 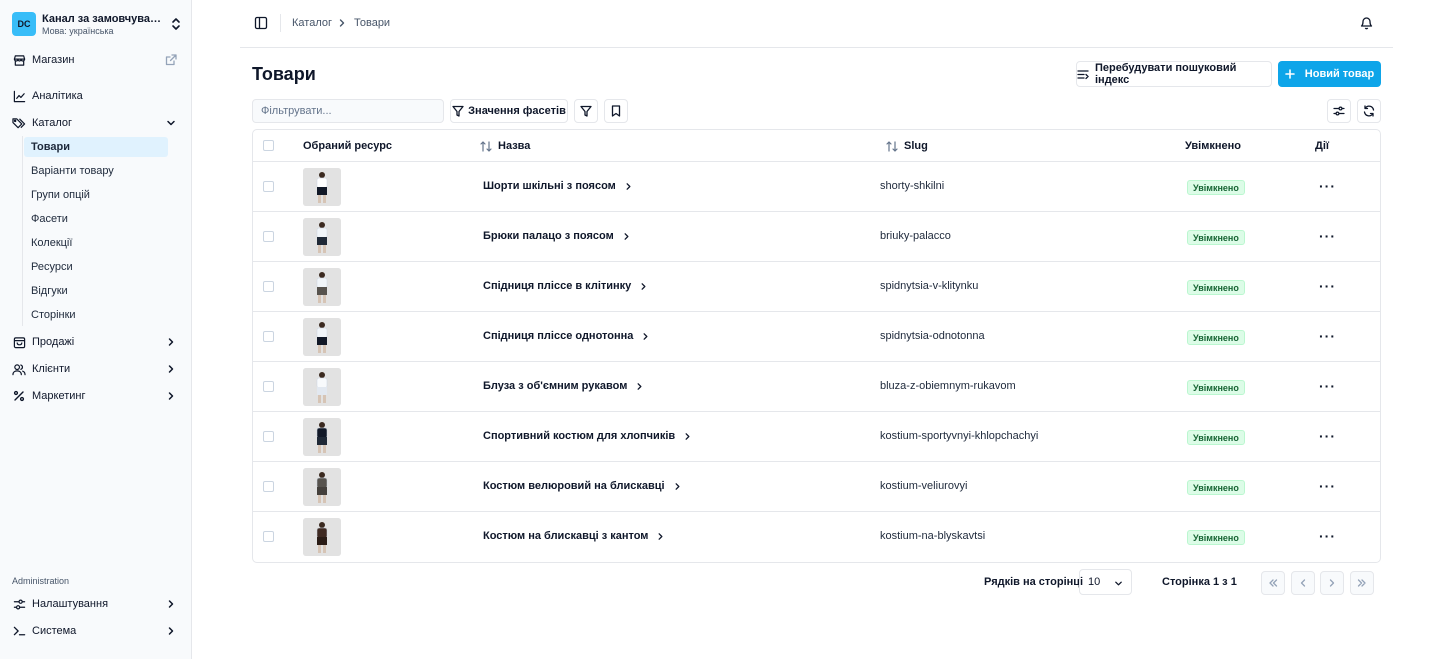 I want to click on column-settings-button, so click(x=1339, y=111).